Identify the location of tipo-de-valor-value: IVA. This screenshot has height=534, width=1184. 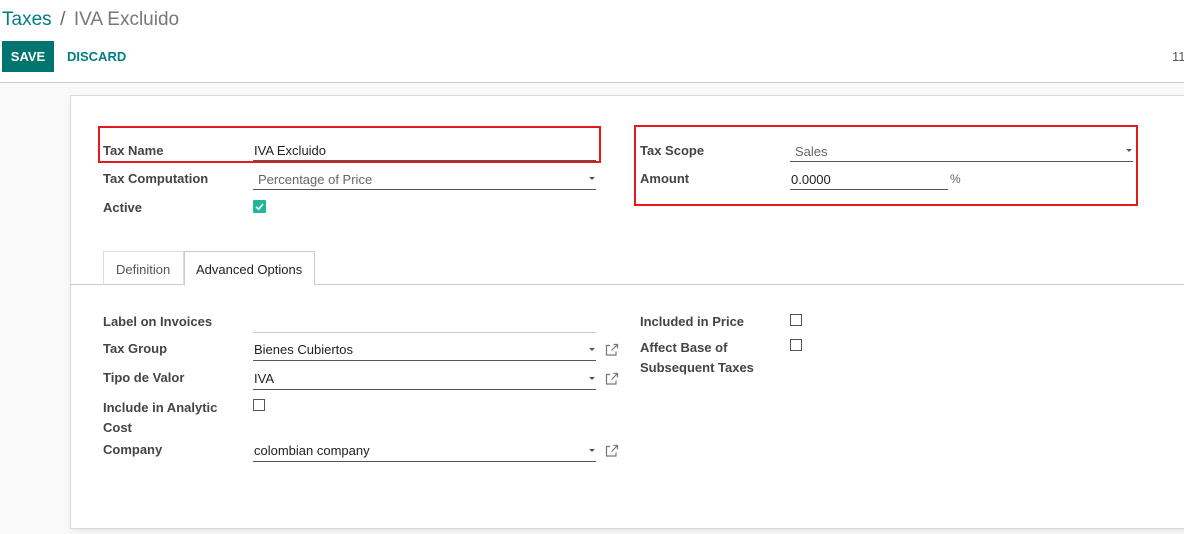
(264, 378).